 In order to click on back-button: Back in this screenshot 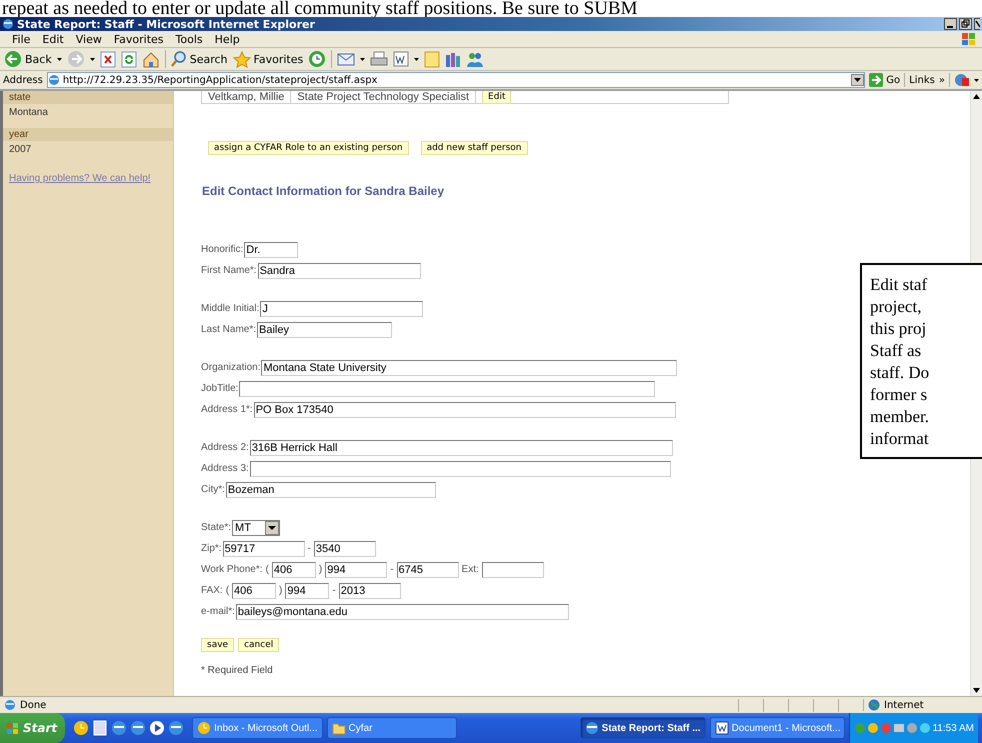, I will do `click(28, 59)`.